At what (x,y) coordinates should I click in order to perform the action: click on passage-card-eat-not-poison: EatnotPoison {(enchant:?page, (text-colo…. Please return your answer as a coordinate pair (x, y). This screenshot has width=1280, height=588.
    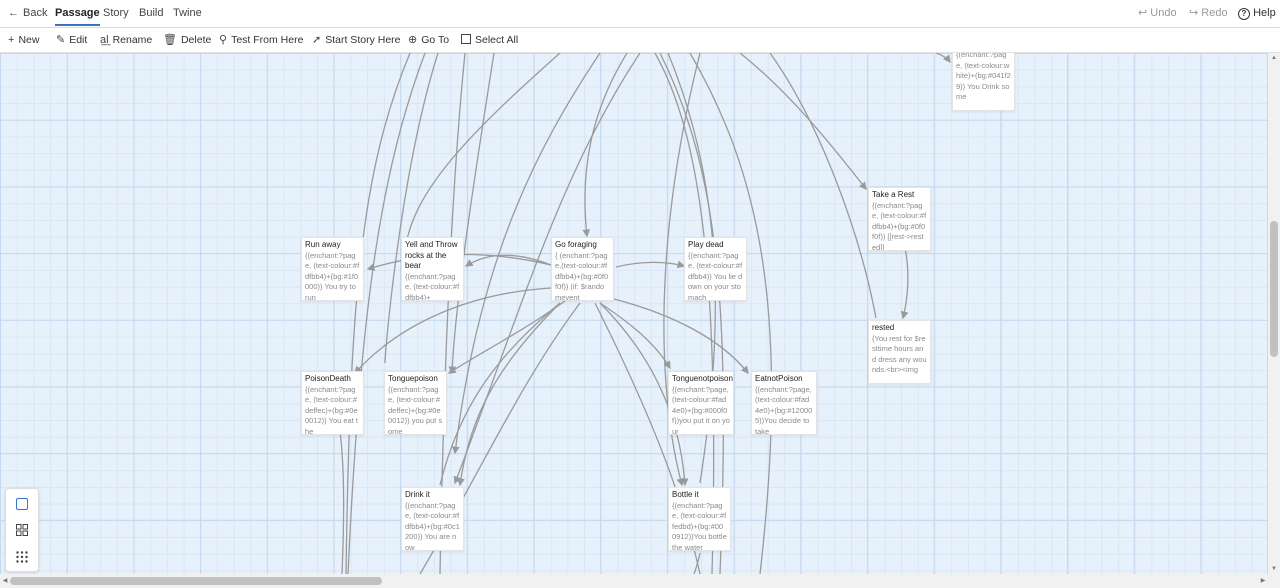
    Looking at the image, I should click on (784, 403).